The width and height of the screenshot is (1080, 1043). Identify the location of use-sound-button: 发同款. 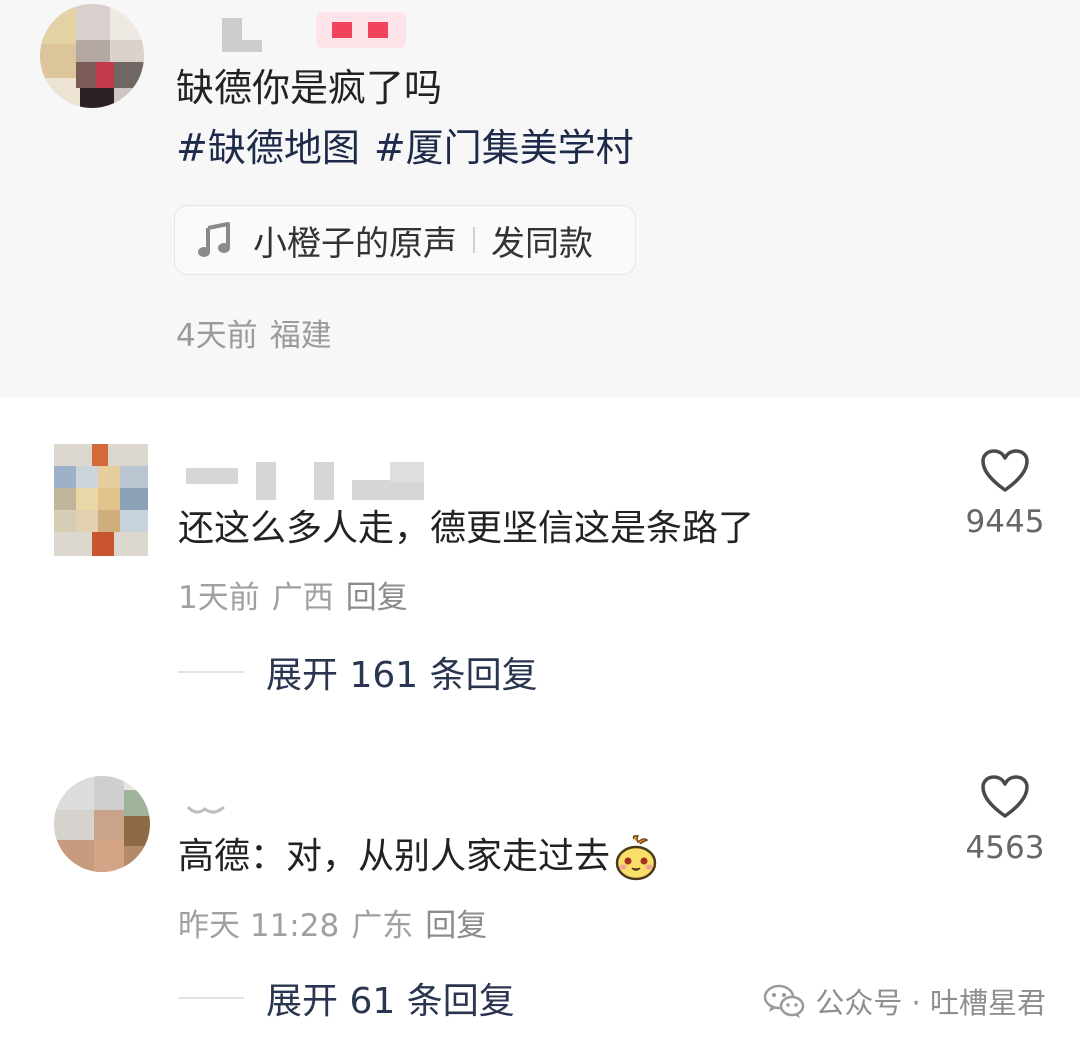
(542, 240).